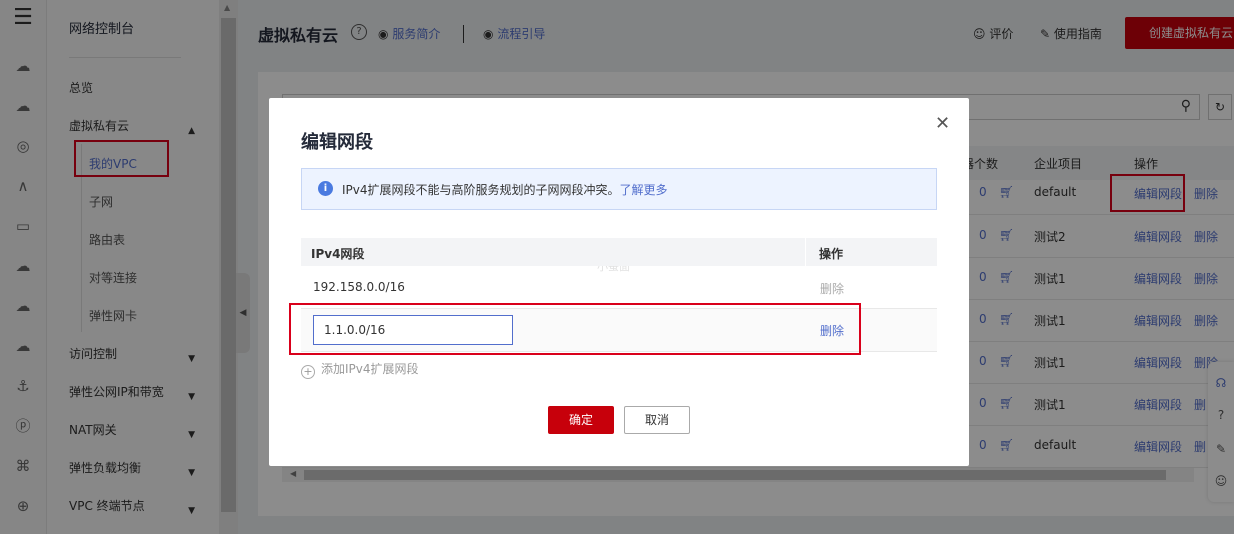  I want to click on cidr-table-header: IPv4网段 操作, so click(619, 252).